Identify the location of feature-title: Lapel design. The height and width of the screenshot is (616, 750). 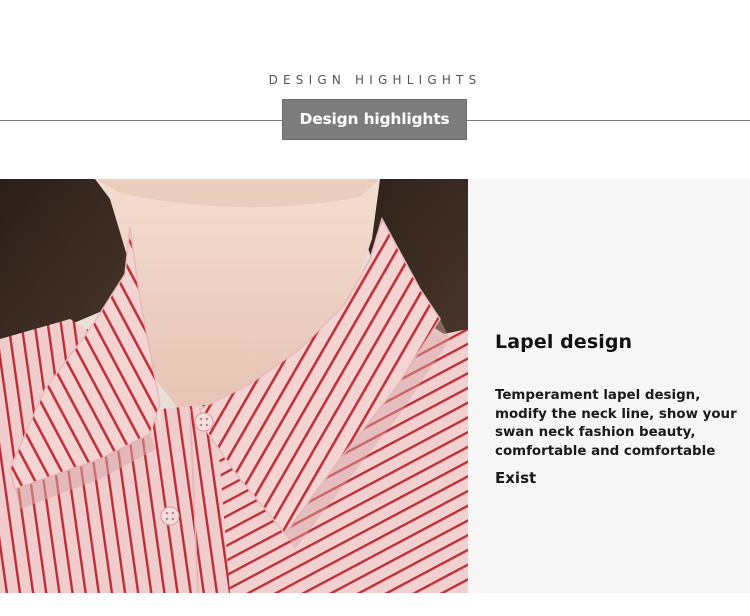
(564, 342).